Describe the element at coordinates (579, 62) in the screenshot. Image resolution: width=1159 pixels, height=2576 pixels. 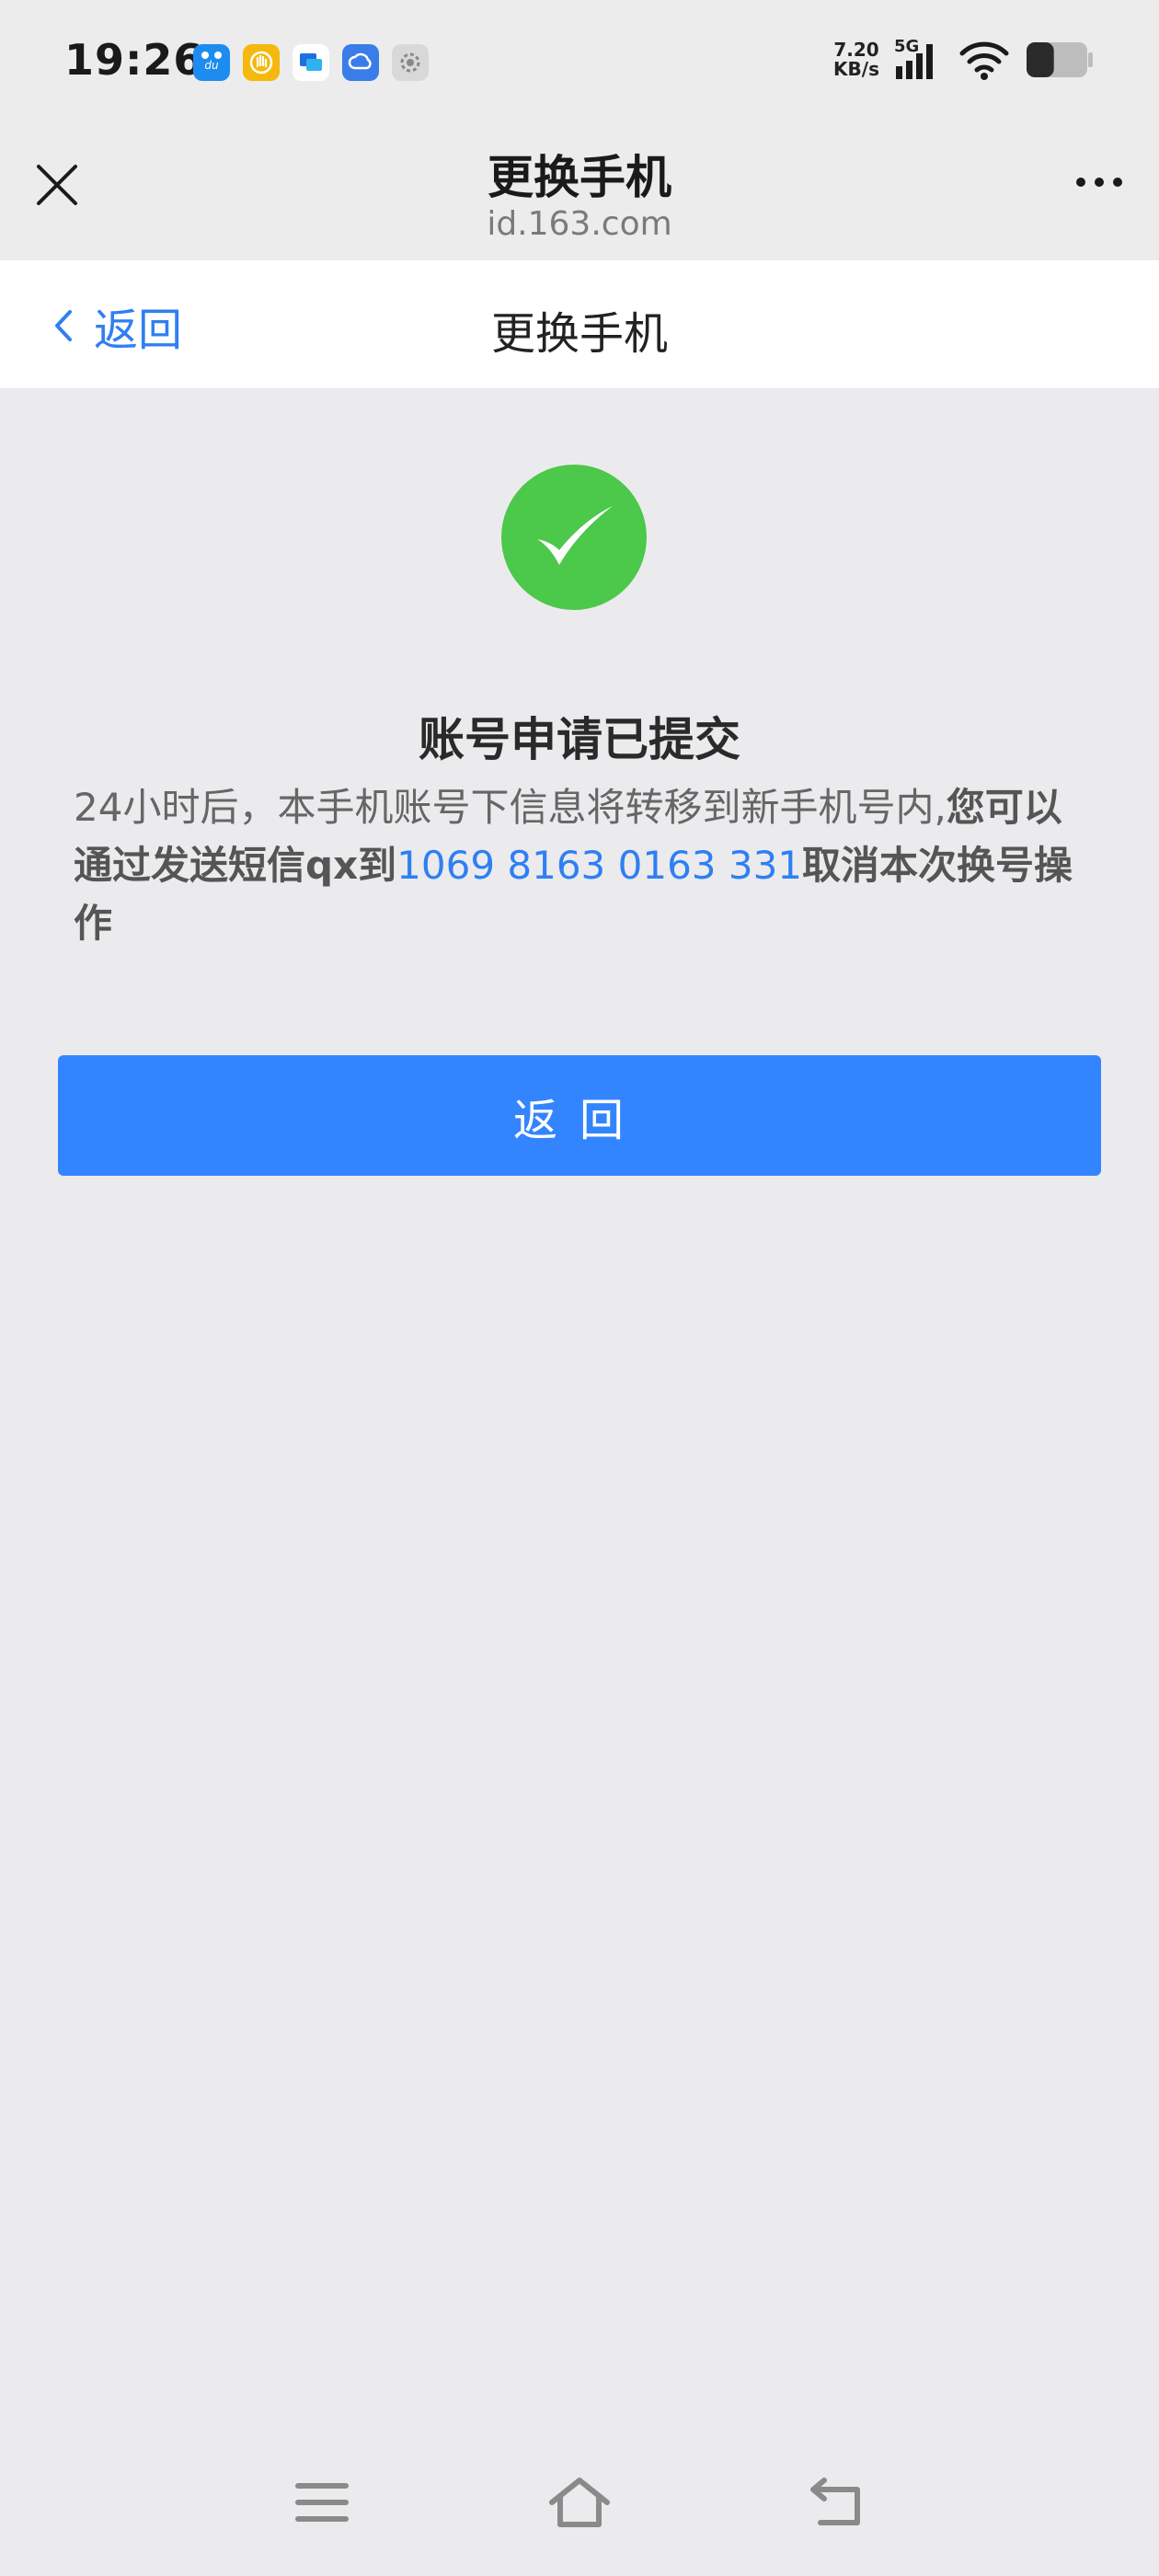
I see `status-bar: 19:26 du 7.20 KB/s 5G` at that location.